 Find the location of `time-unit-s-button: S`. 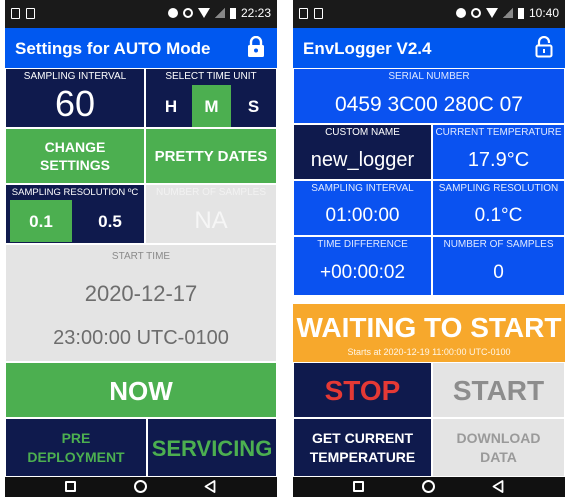

time-unit-s-button: S is located at coordinates (253, 106).